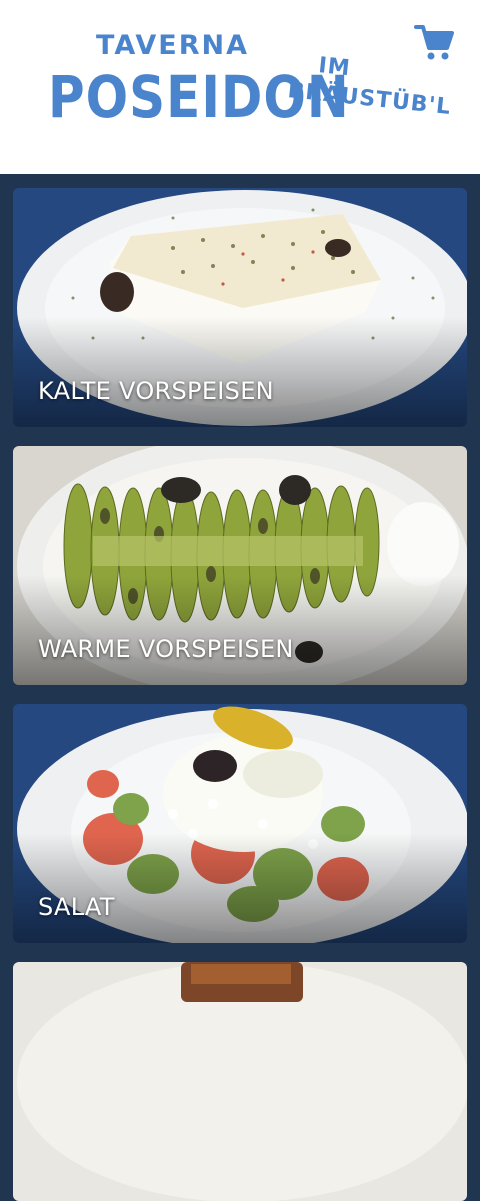 The width and height of the screenshot is (480, 1201). I want to click on logo-subtitle-im: IM, so click(334, 67).